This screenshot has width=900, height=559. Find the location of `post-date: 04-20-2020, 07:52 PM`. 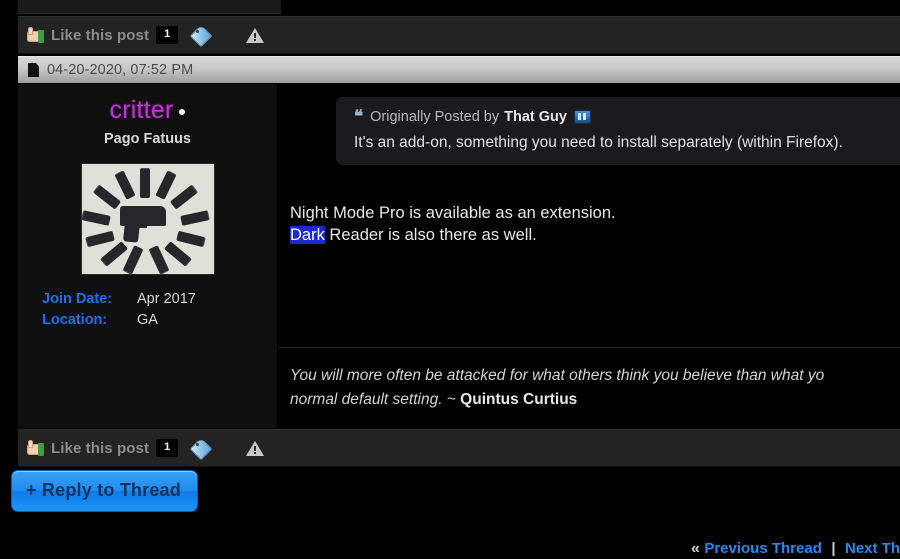

post-date: 04-20-2020, 07:52 PM is located at coordinates (120, 70).